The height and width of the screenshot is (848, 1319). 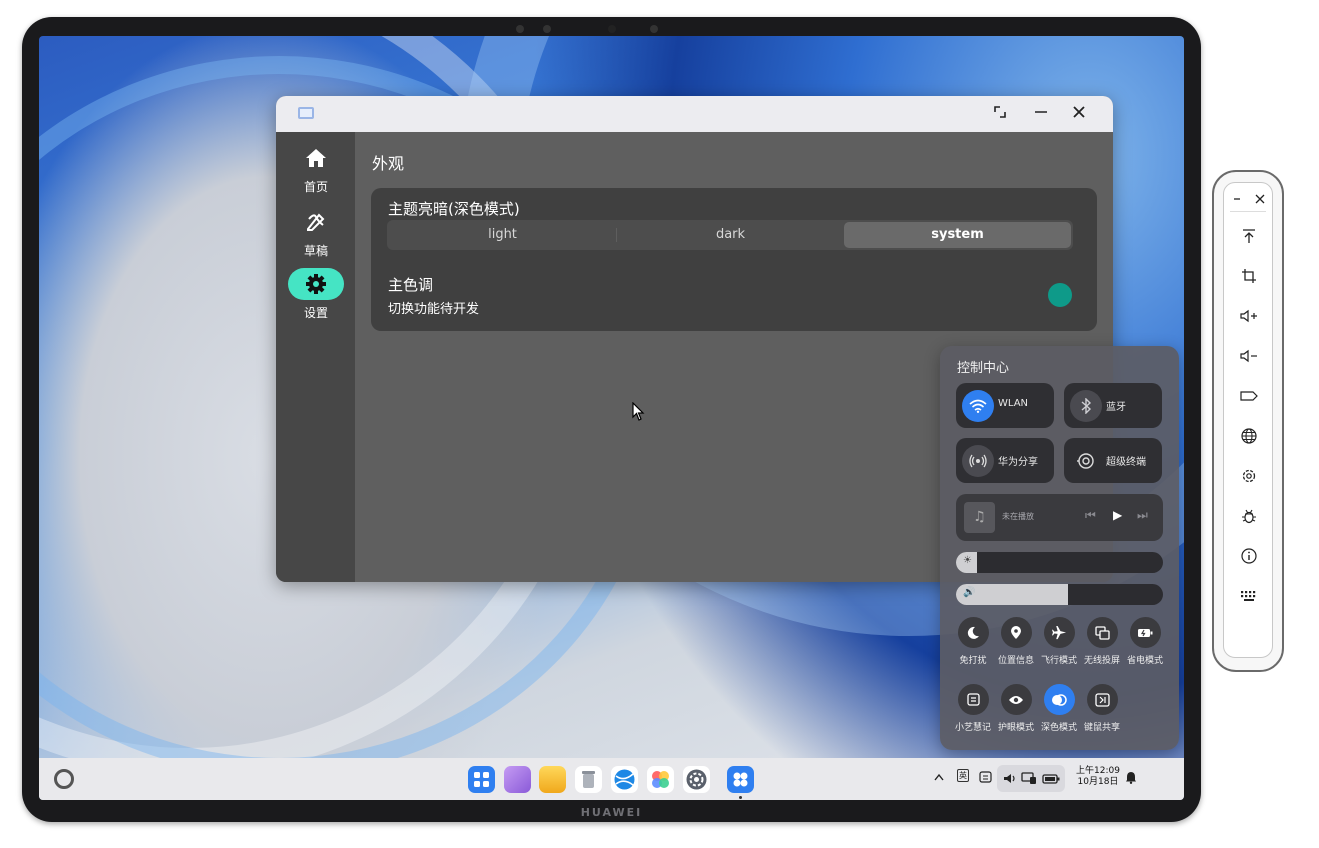 What do you see at coordinates (1102, 641) in the screenshot?
I see `wireless-cast-toggle: 无线投屏` at bounding box center [1102, 641].